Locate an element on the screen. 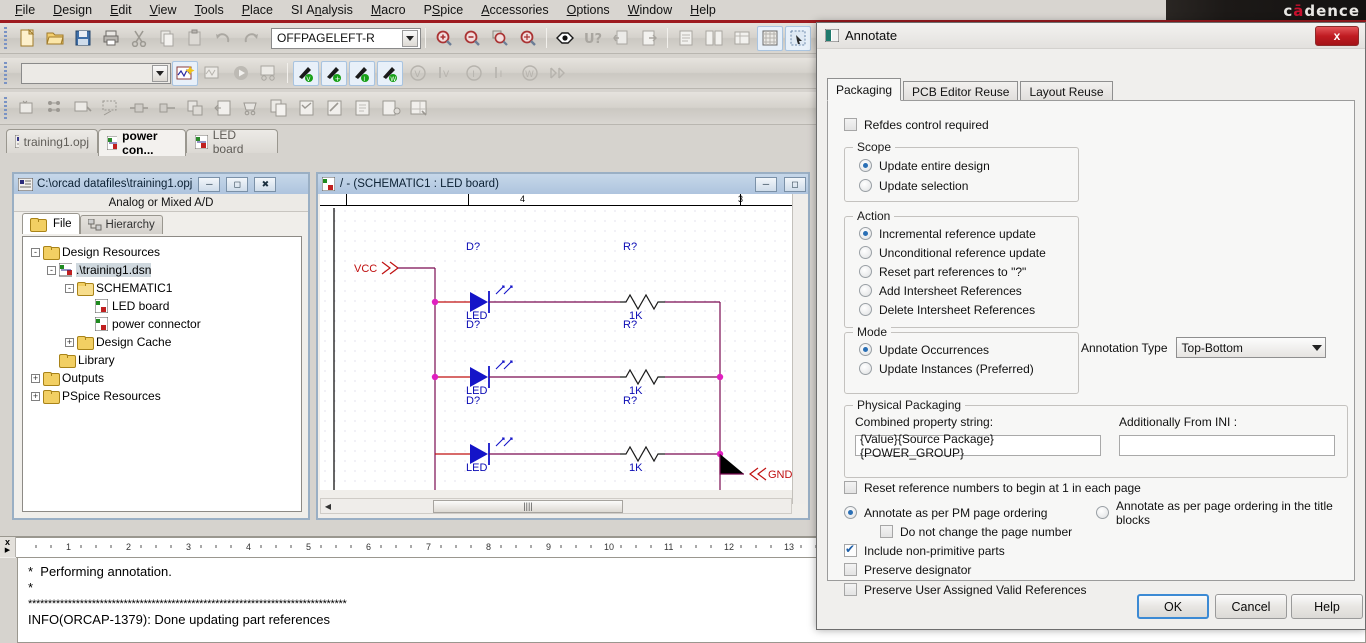  radio-incremental-reference-update: Incremental reference update is located at coordinates (968, 233).